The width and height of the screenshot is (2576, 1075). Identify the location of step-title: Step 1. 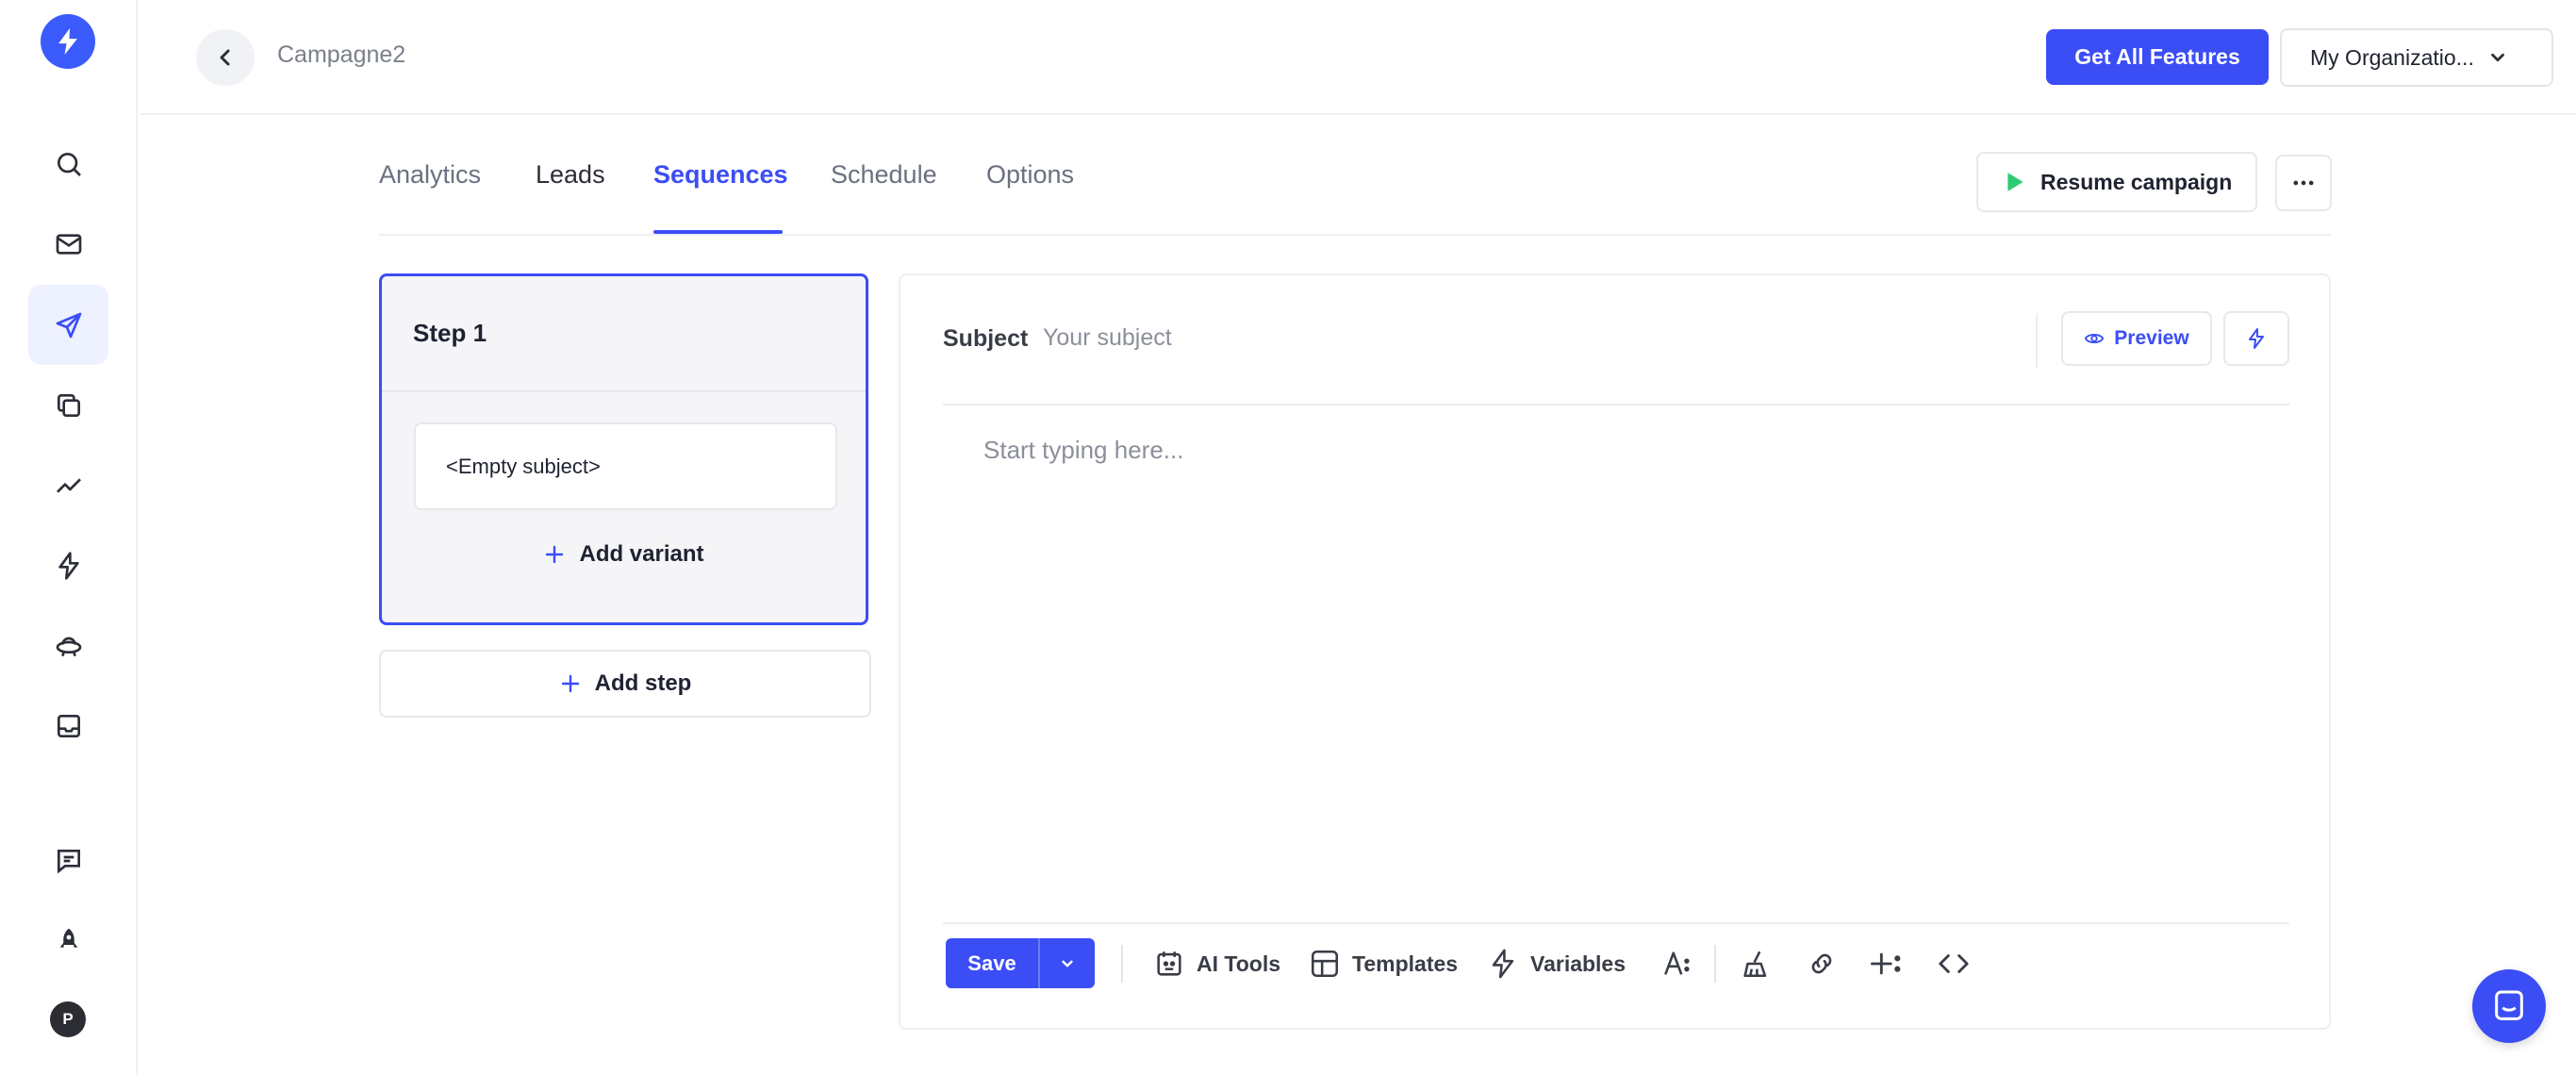
(624, 334).